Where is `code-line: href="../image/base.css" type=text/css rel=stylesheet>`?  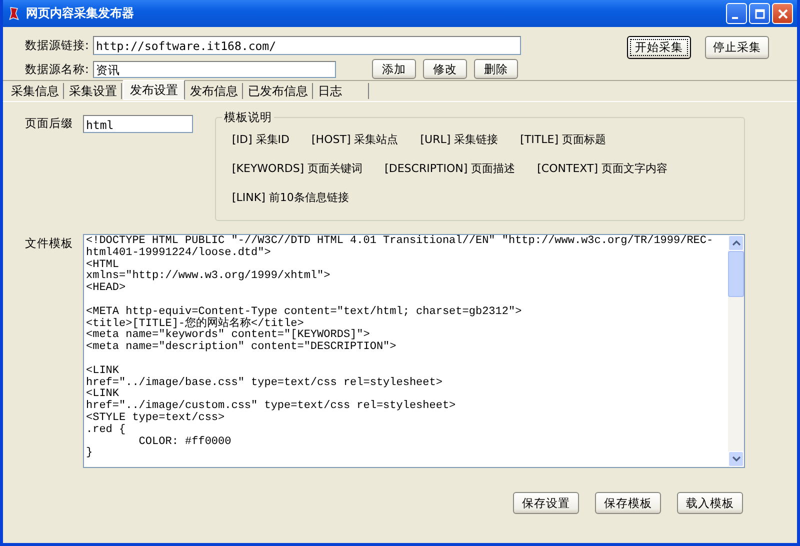
code-line: href="../image/base.css" type=text/css rel=stylesheet> is located at coordinates (265, 383).